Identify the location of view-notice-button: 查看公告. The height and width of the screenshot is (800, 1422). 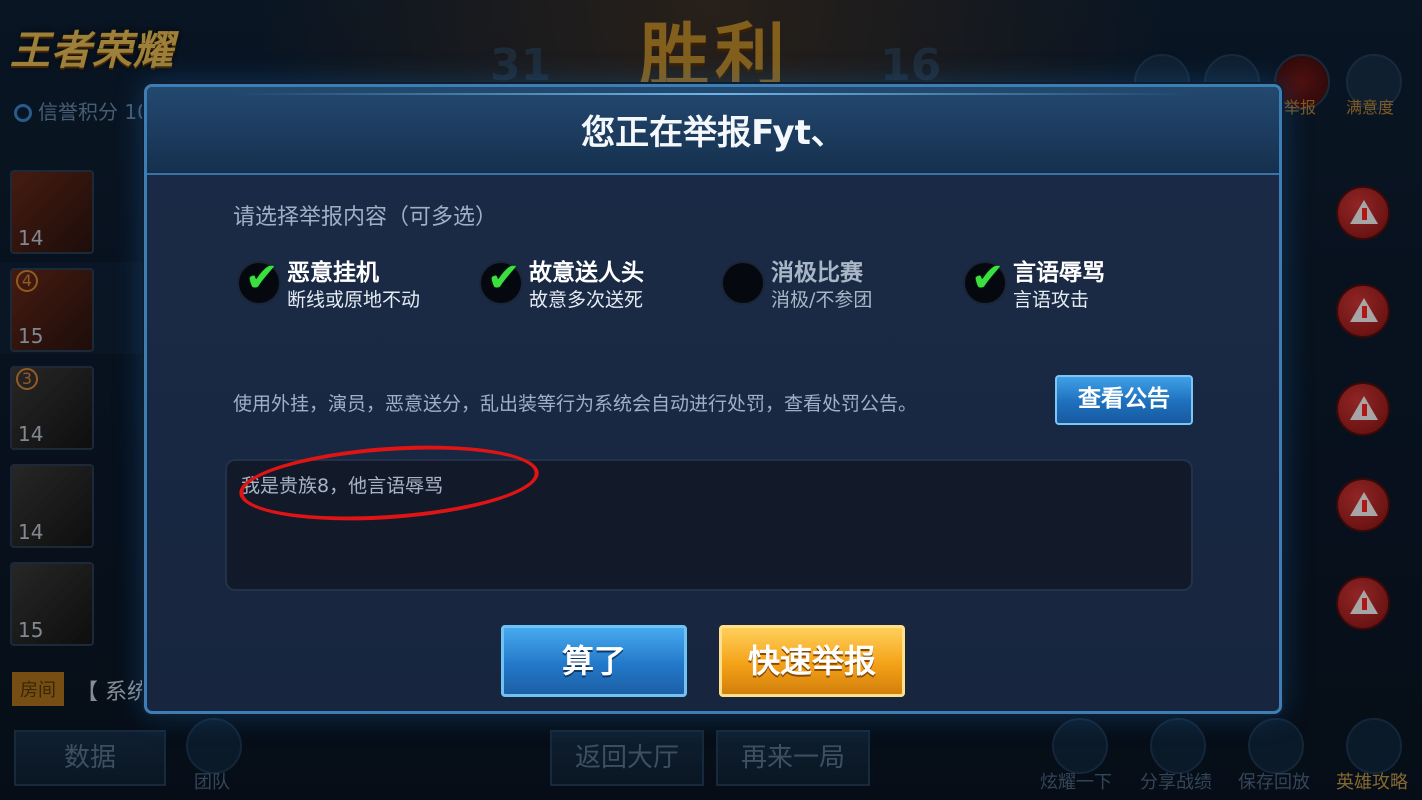
(1124, 400).